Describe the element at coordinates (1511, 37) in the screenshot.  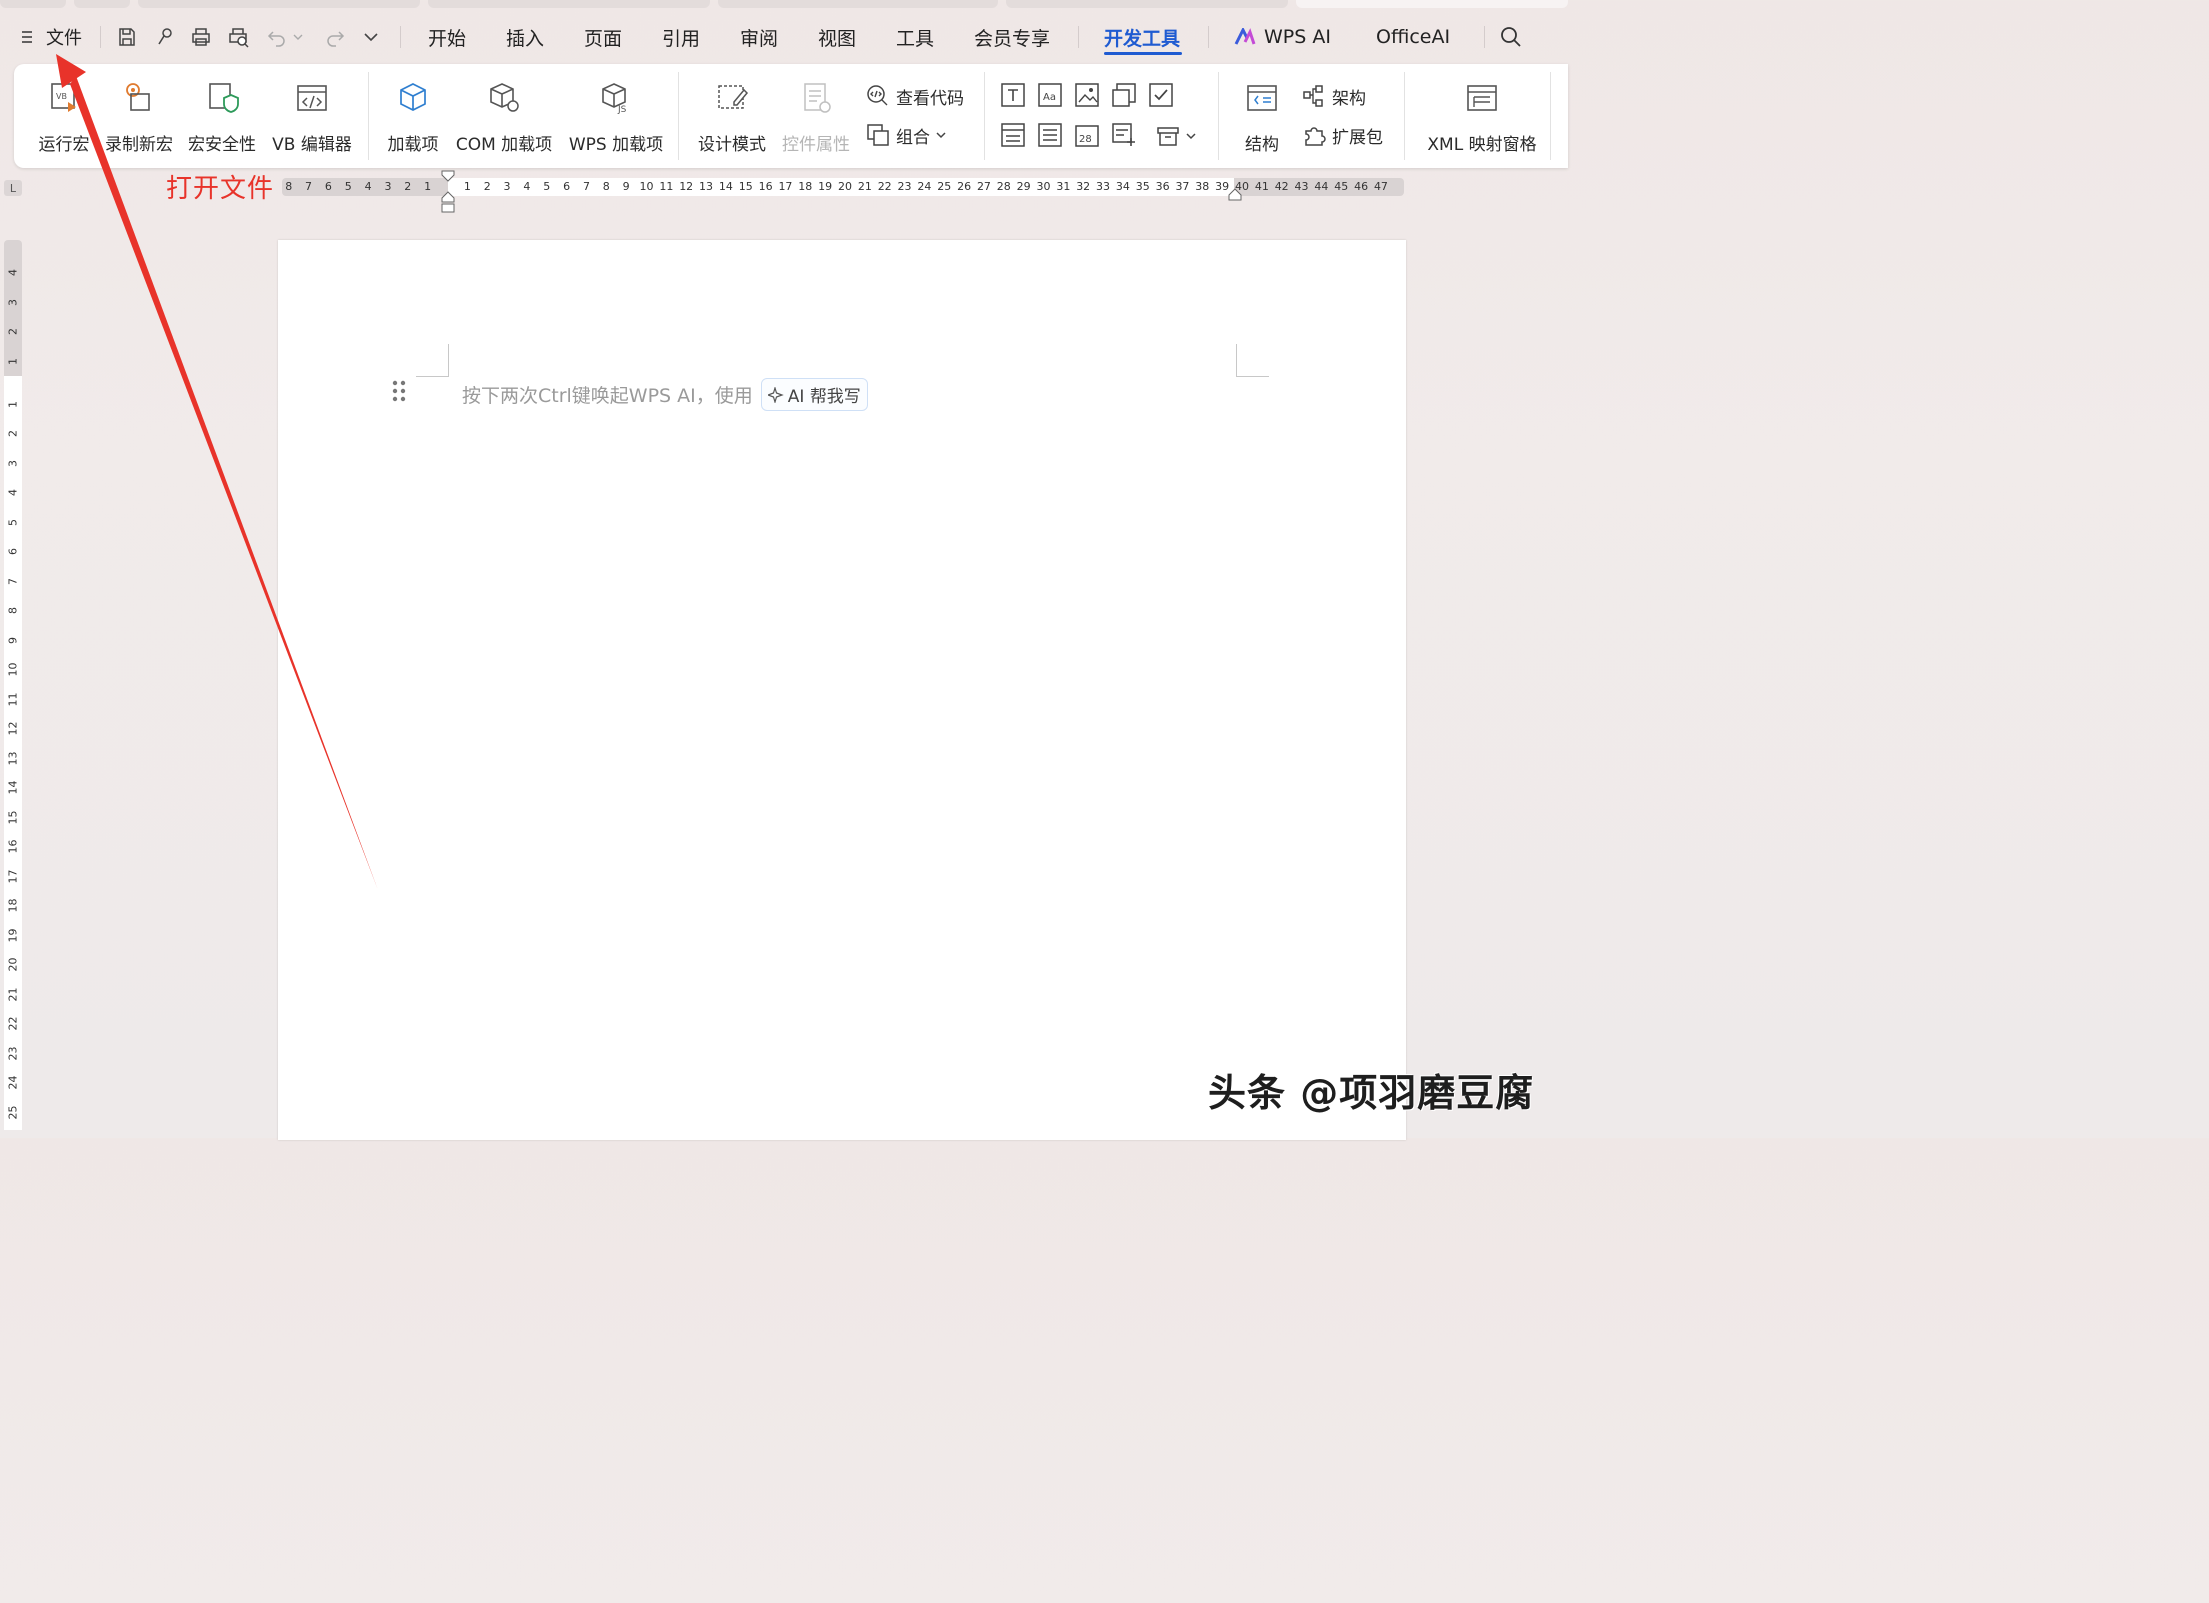
I see `search-icon` at that location.